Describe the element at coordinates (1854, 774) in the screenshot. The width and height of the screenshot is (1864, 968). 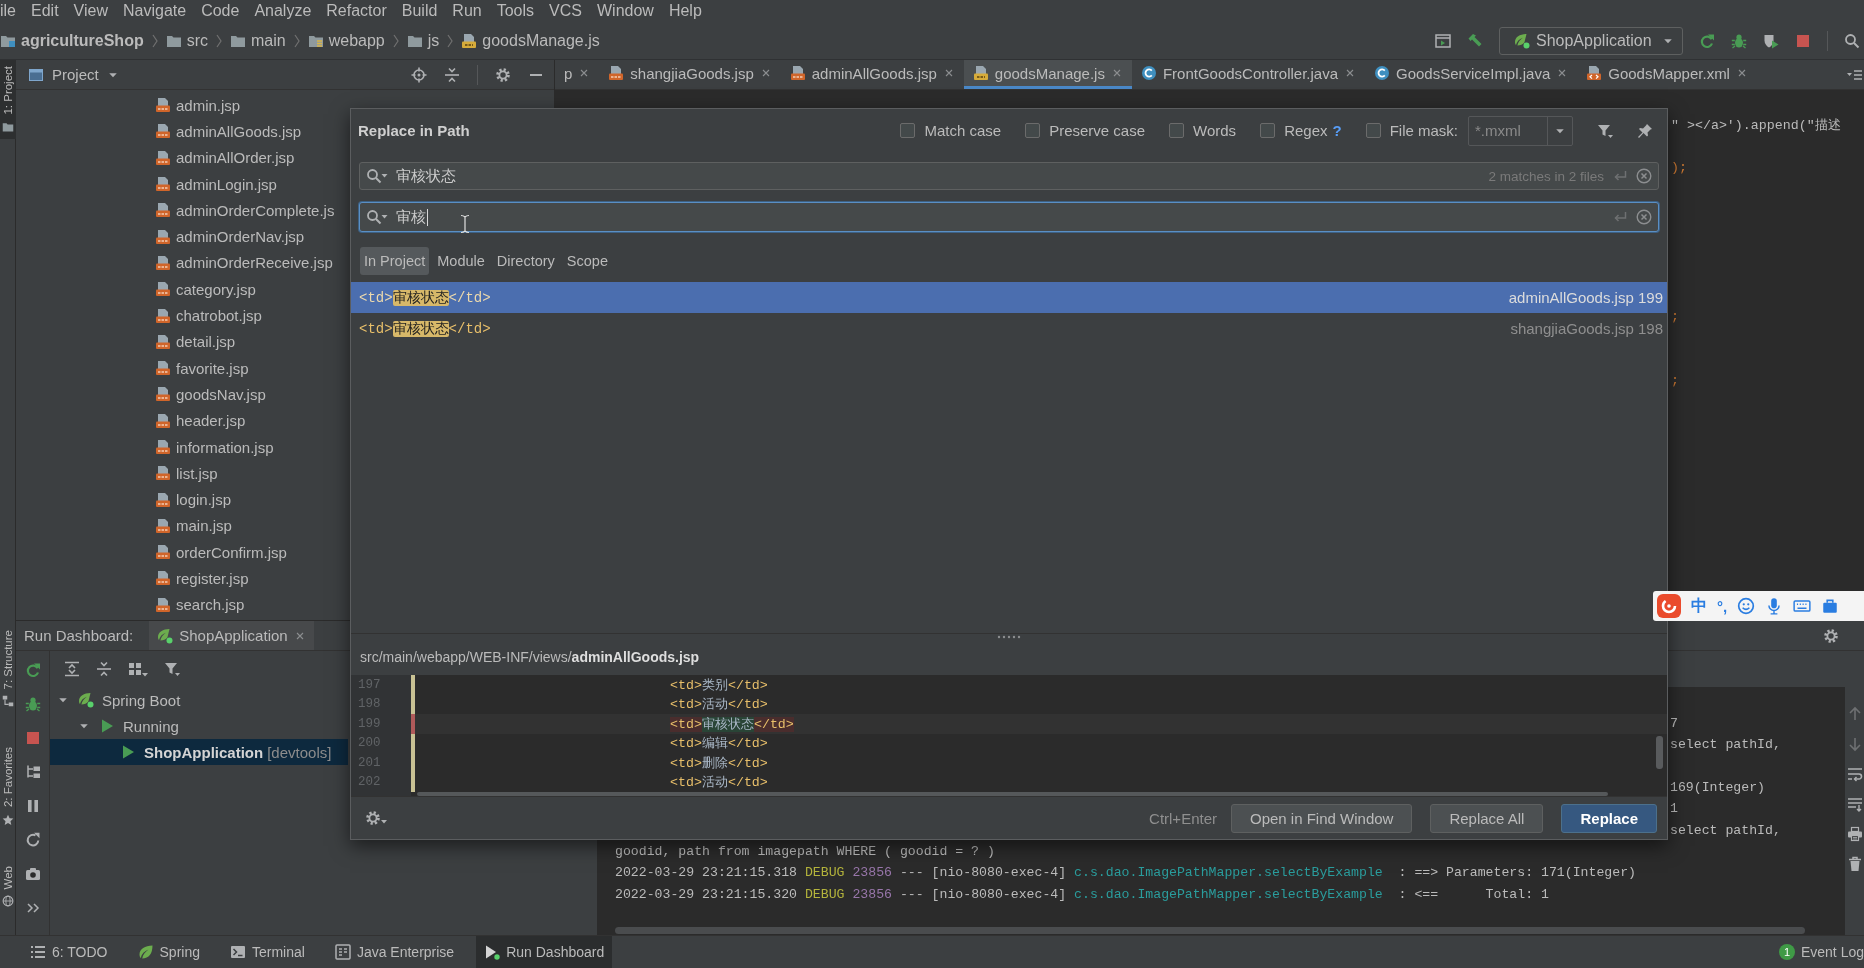
I see `soft-wrap-icon` at that location.